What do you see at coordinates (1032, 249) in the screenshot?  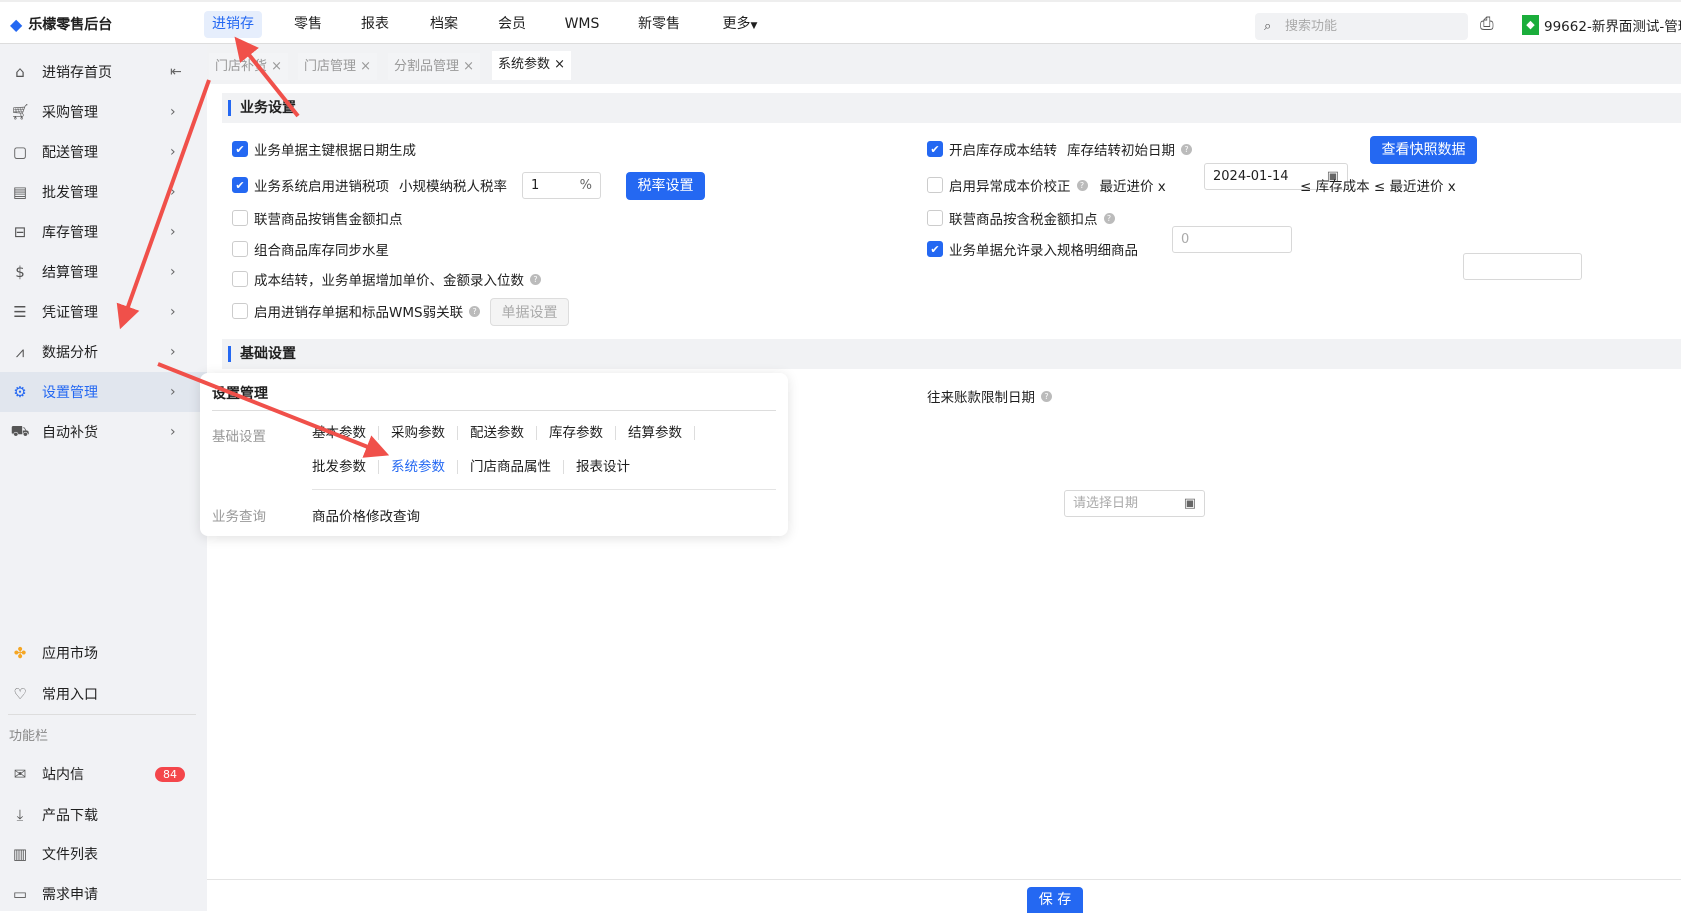 I see `opt-spec-items: ✔ 业务单据允许录入规格明细商品` at bounding box center [1032, 249].